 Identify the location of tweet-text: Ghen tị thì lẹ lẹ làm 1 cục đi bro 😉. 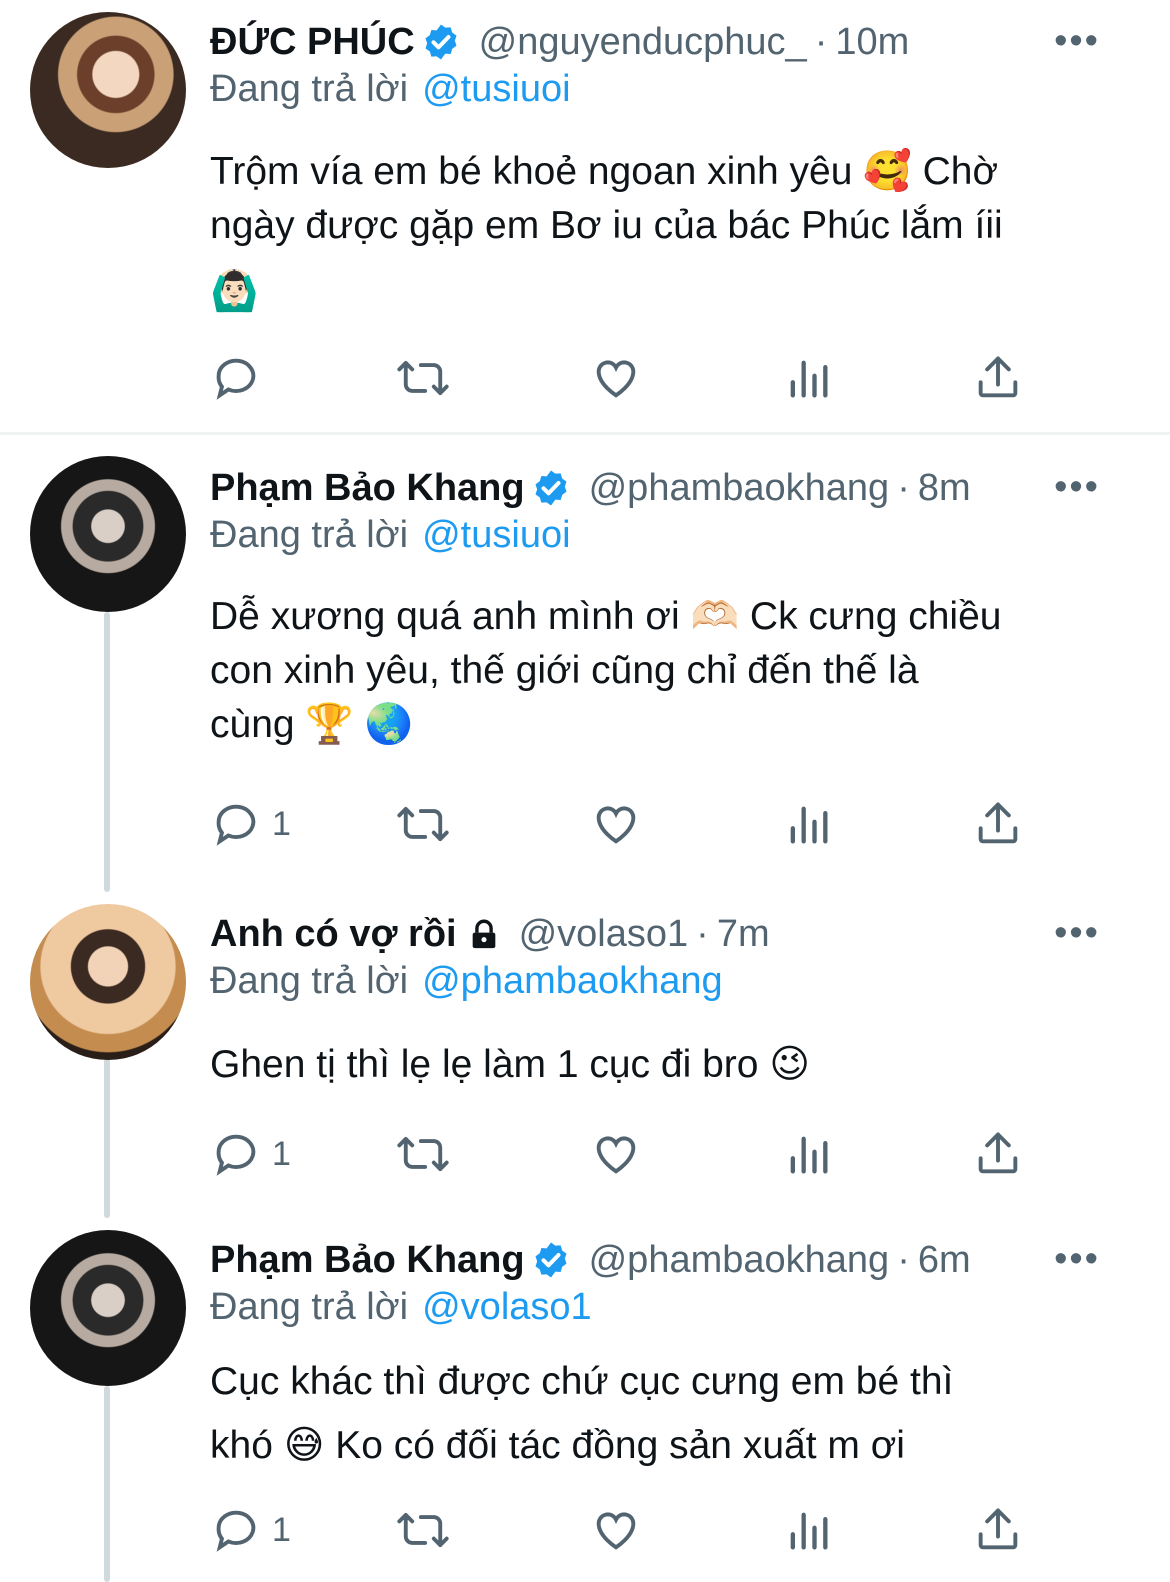
(660, 1065).